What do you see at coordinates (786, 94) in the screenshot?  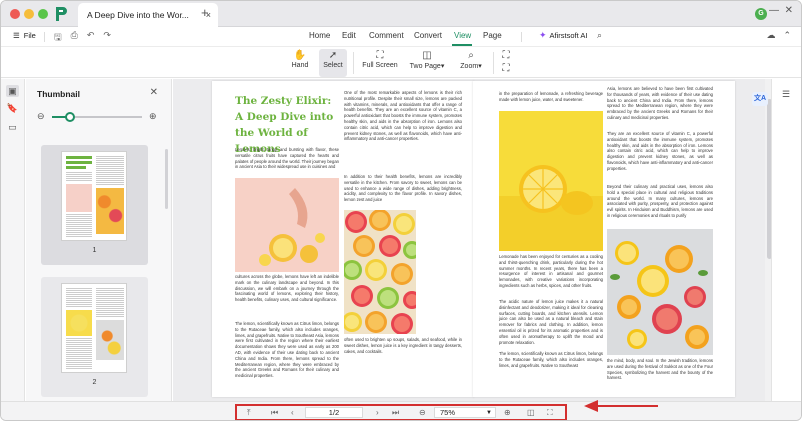 I see `properties-panel-icon: ☰` at bounding box center [786, 94].